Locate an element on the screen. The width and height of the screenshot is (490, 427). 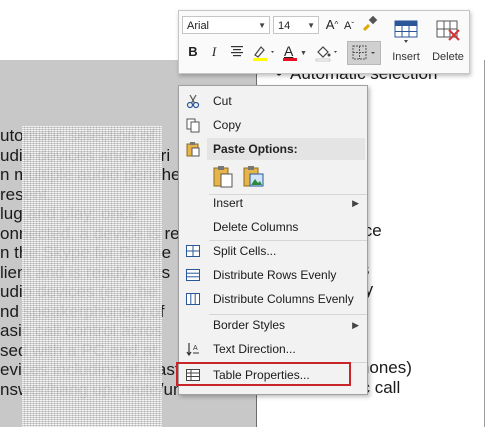
menu-item-distribute-columns: Distribute Columns Evenly is located at coordinates (273, 299).